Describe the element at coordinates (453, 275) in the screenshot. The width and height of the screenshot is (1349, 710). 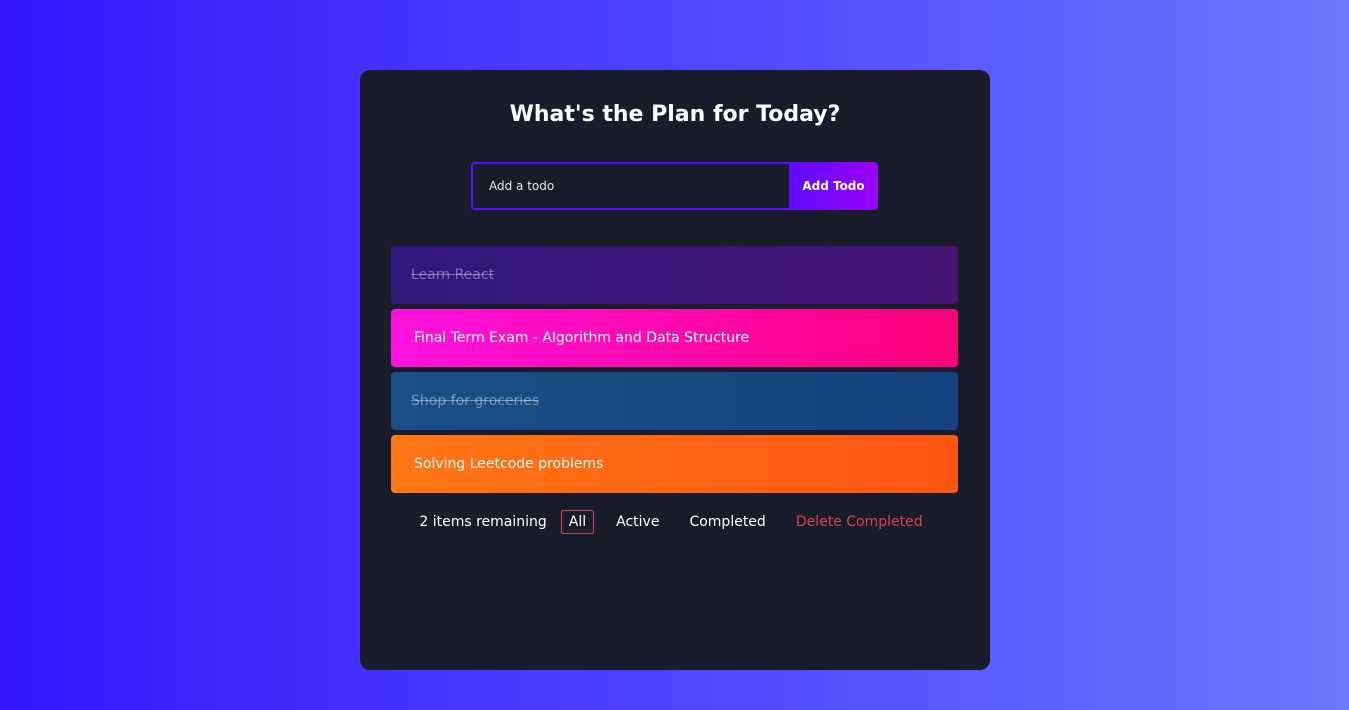
I see `todo-text: Learn React` at that location.